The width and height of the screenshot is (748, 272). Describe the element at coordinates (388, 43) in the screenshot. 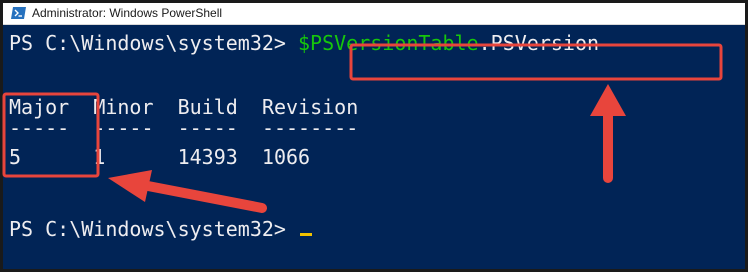

I see `command-variable: $PSVersionTable` at that location.